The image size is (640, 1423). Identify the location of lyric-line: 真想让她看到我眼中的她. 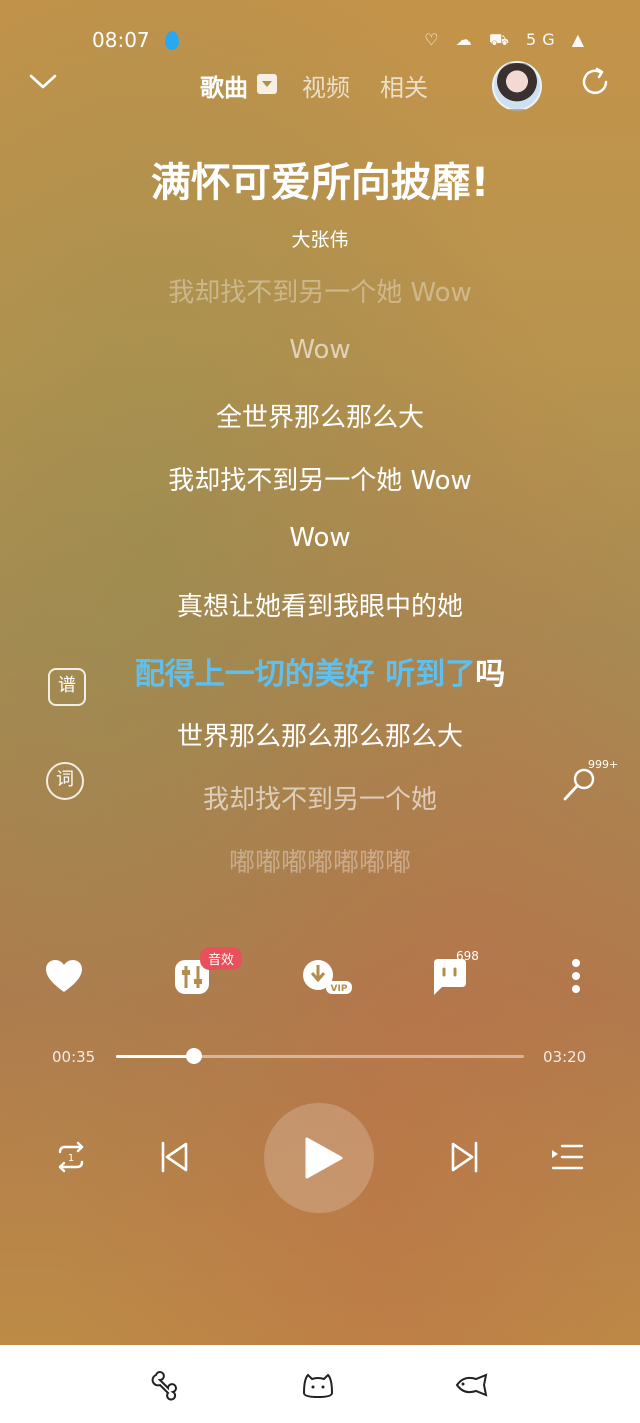
(319, 607).